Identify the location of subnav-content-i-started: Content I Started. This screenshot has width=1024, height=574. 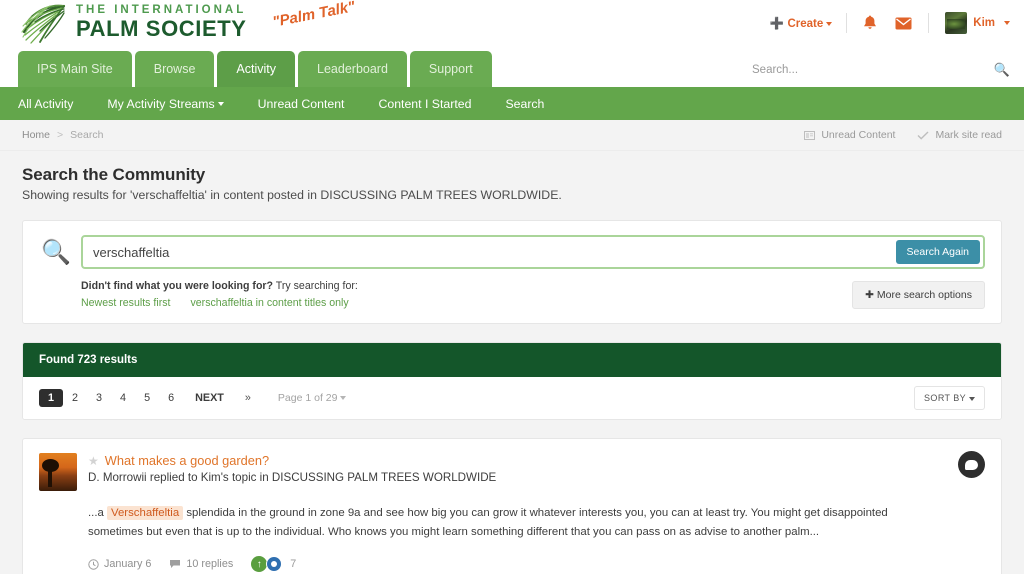
(433, 104).